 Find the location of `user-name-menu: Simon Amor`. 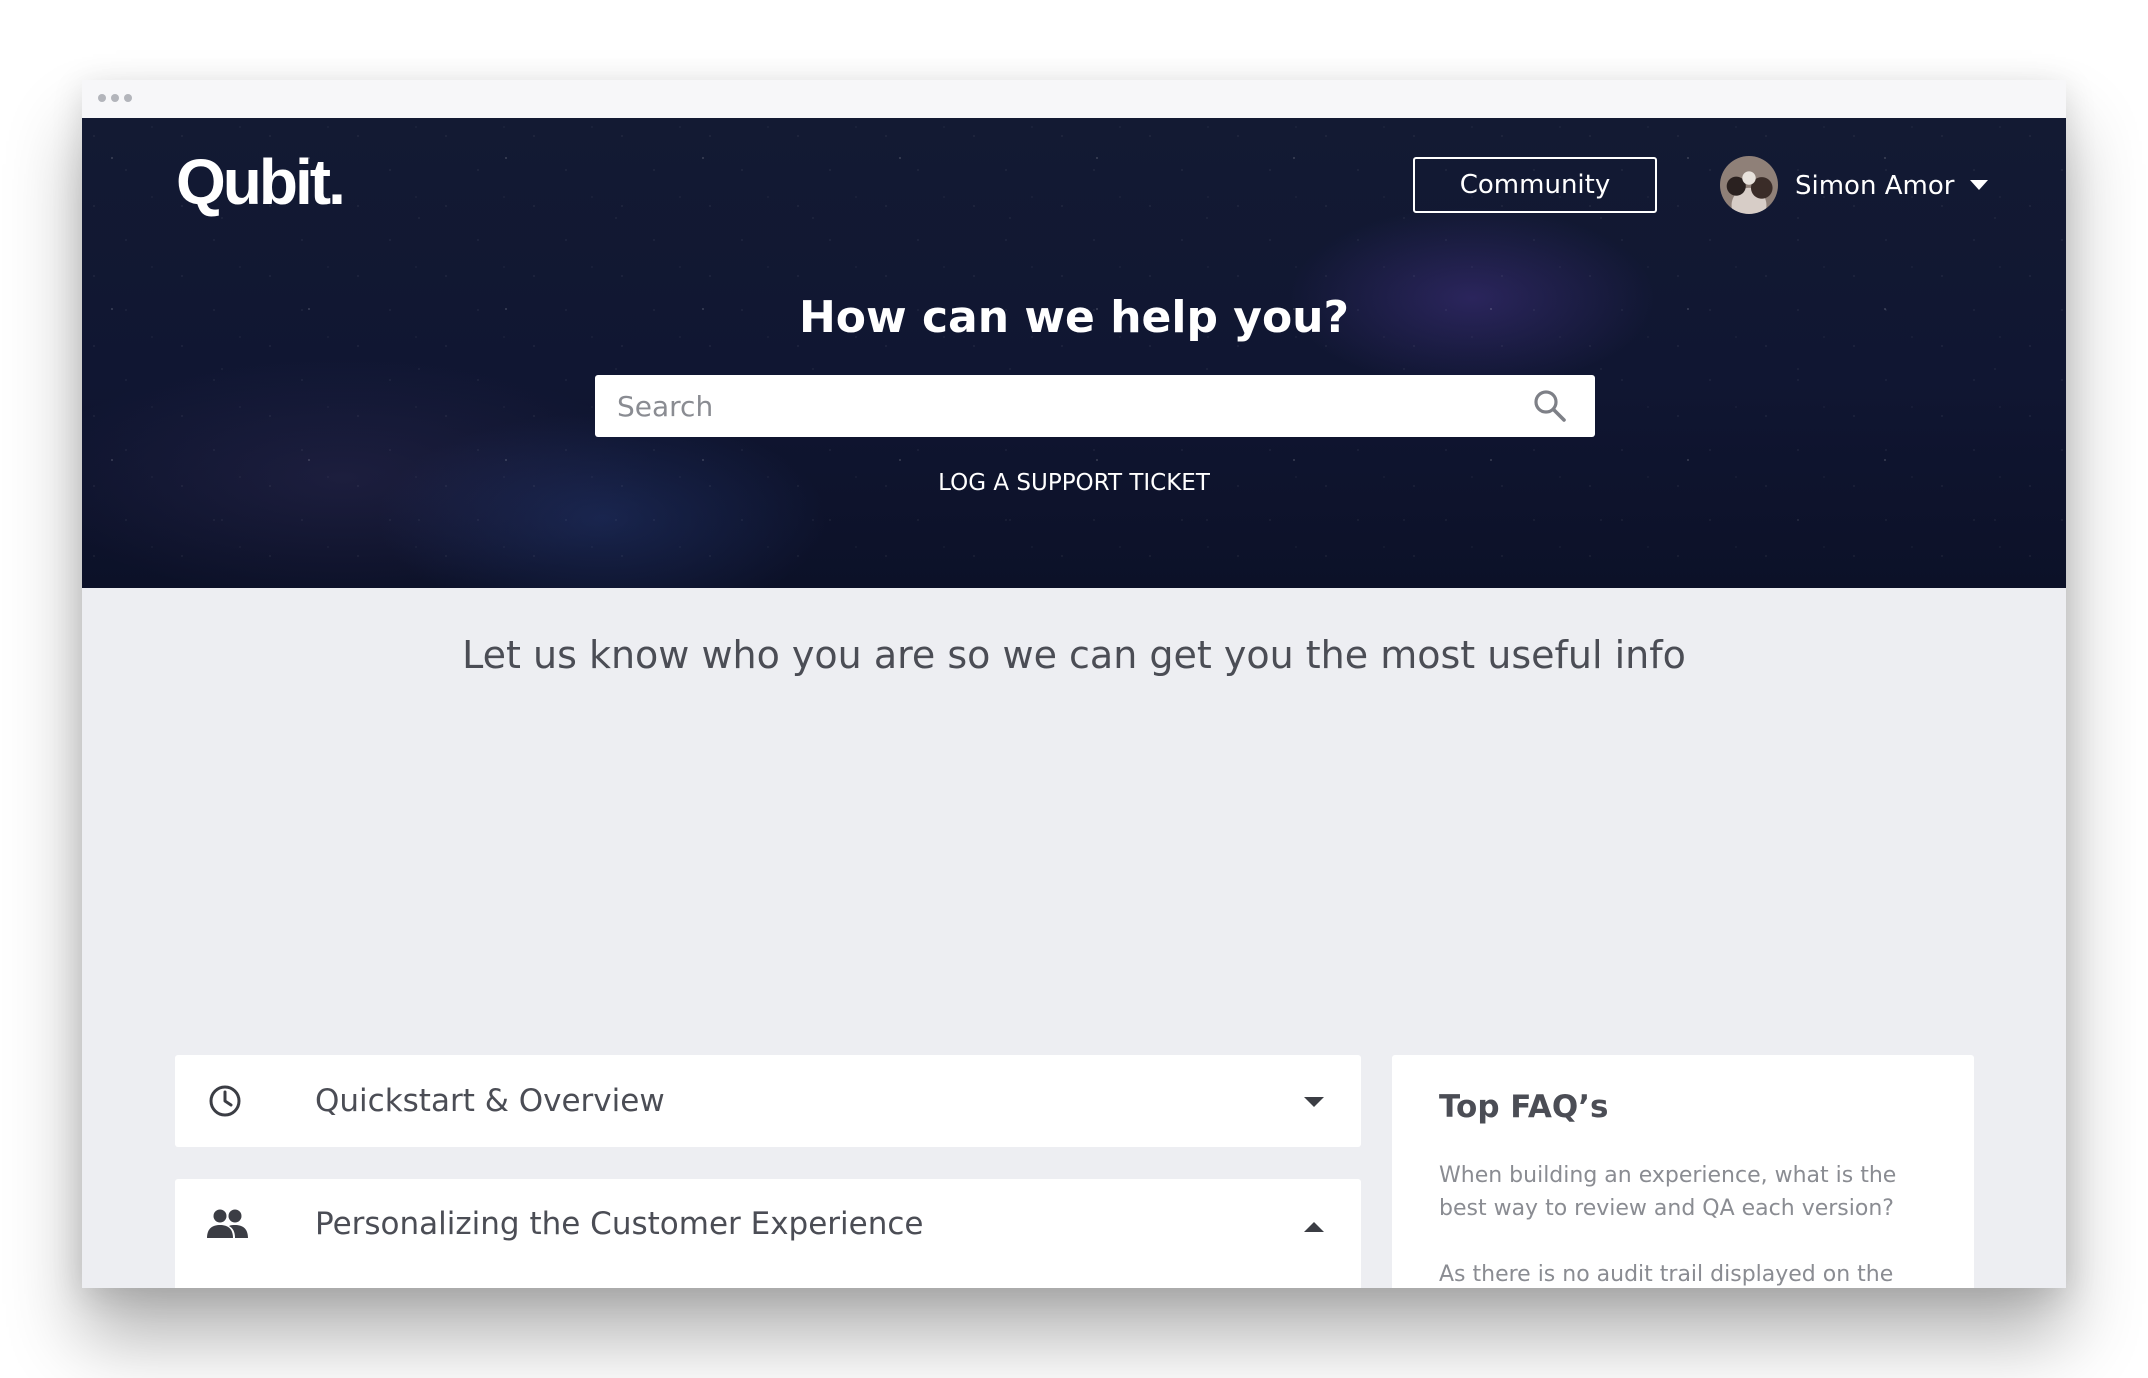

user-name-menu: Simon Amor is located at coordinates (1874, 186).